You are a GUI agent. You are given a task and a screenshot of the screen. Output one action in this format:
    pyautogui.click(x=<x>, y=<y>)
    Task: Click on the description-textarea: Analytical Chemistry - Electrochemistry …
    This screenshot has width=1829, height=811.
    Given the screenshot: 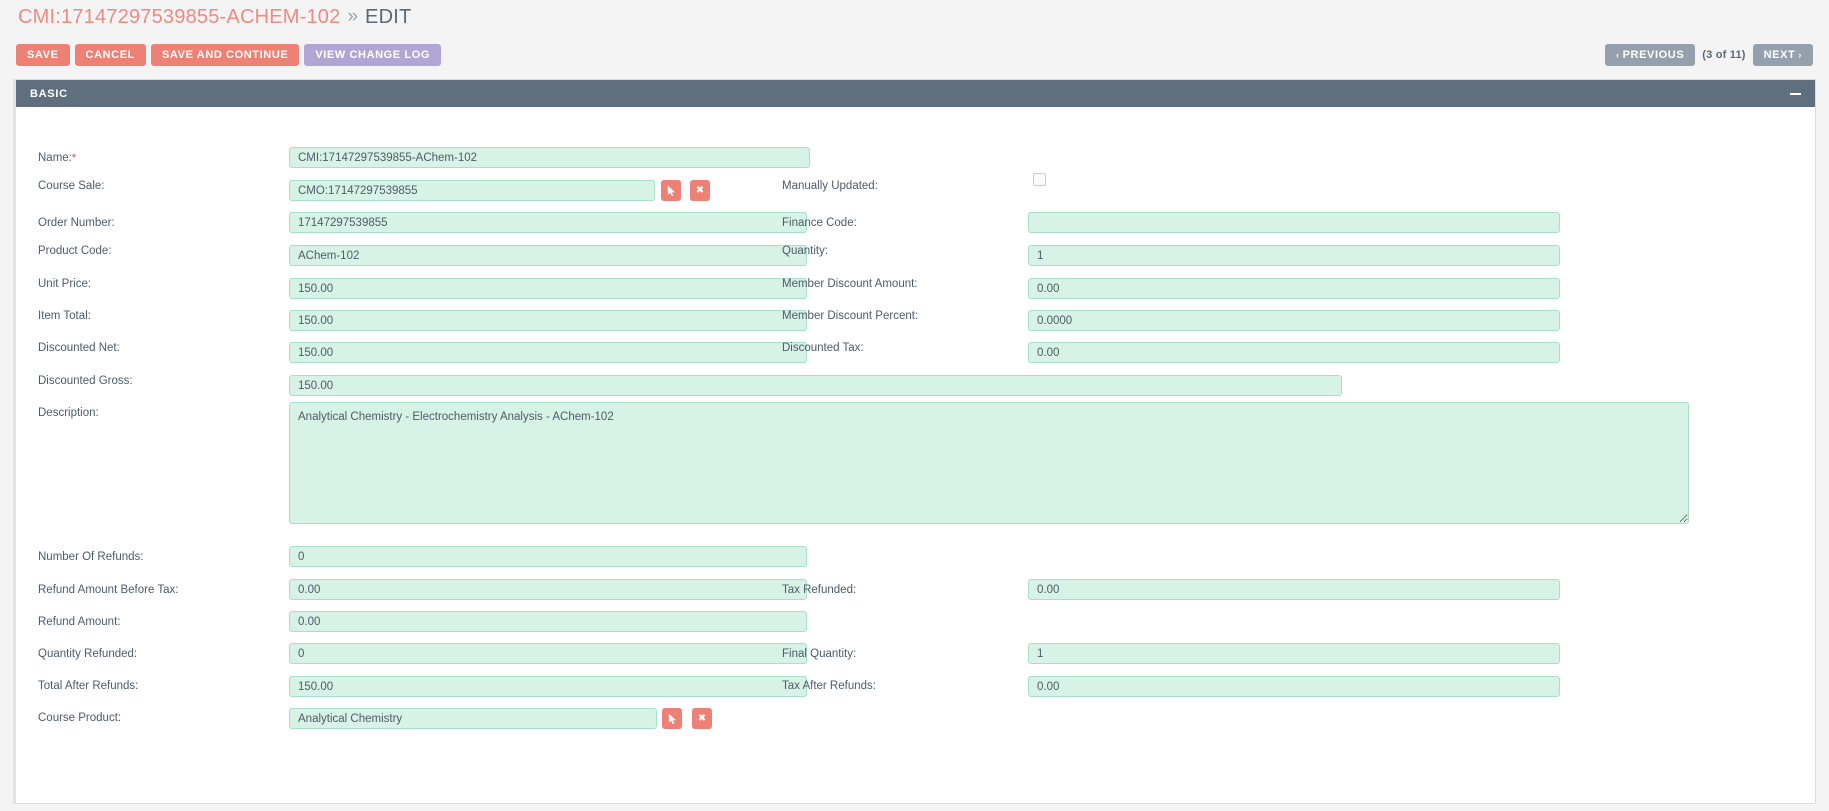 What is the action you would take?
    pyautogui.click(x=989, y=463)
    